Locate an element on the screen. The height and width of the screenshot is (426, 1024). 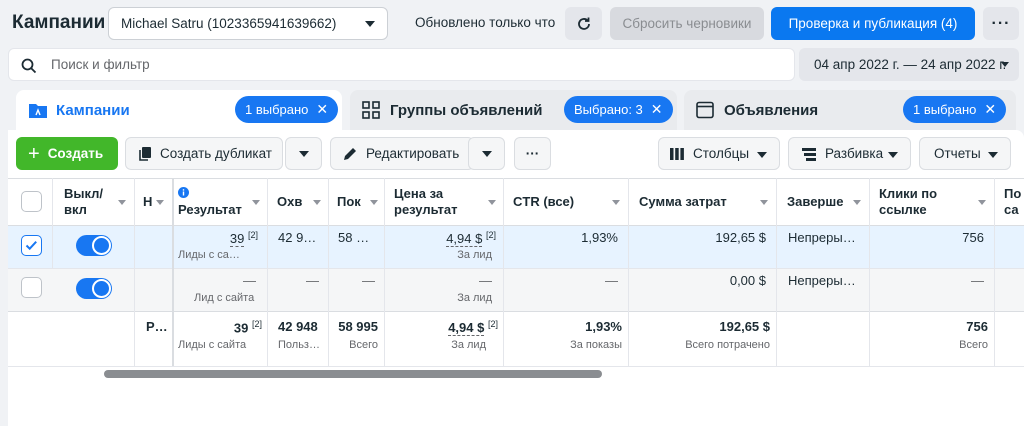
columns-button: Столбцы is located at coordinates (719, 153).